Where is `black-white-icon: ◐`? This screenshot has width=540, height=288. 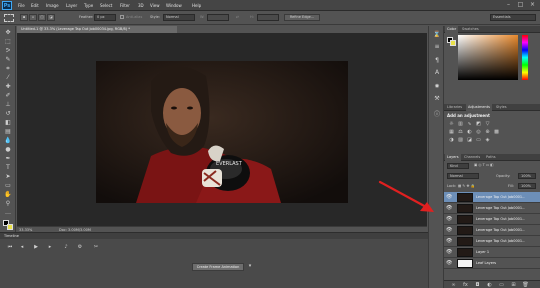 black-white-icon: ◐ is located at coordinates (469, 132).